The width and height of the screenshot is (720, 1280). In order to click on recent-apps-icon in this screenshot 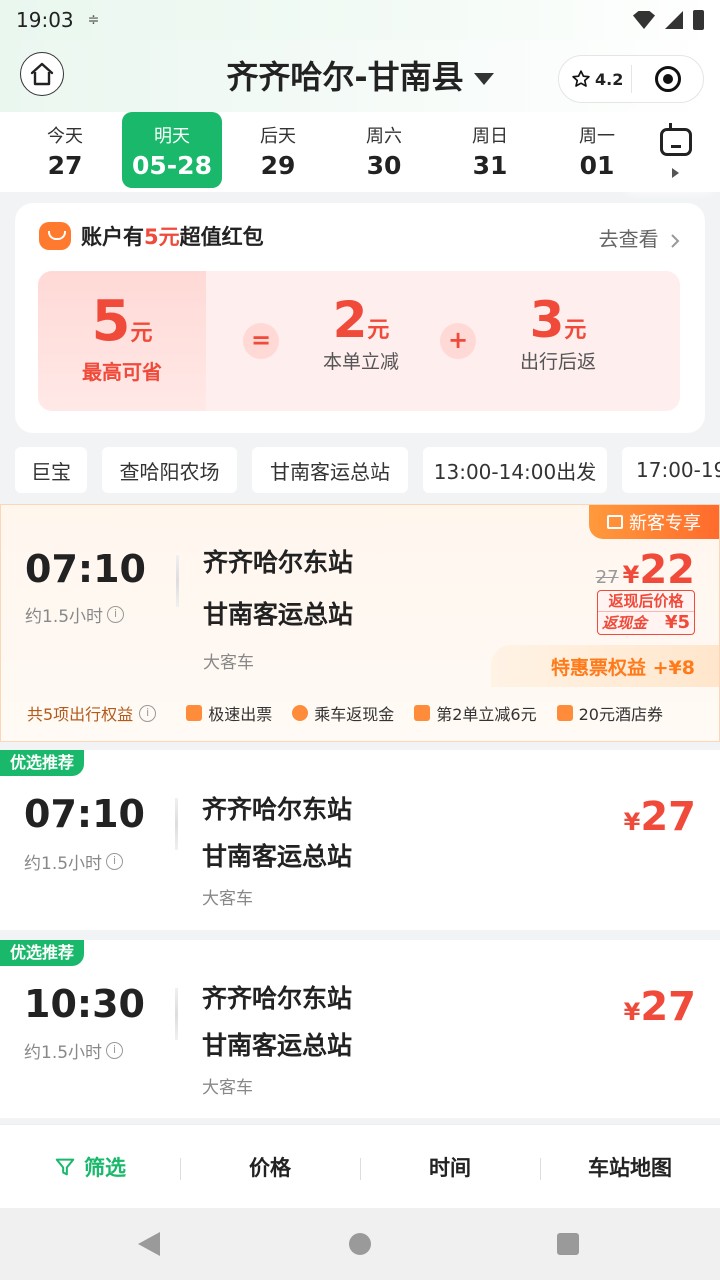, I will do `click(568, 1244)`.